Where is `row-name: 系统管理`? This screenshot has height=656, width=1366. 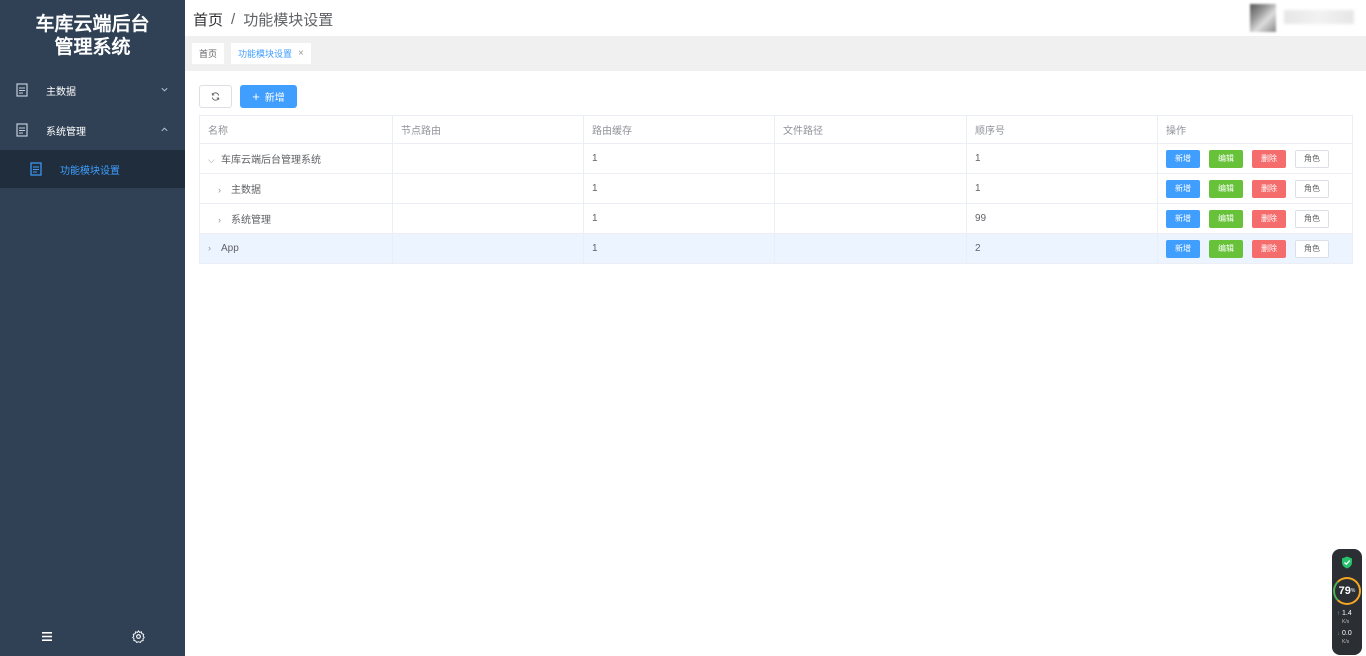
row-name: 系统管理 is located at coordinates (251, 220).